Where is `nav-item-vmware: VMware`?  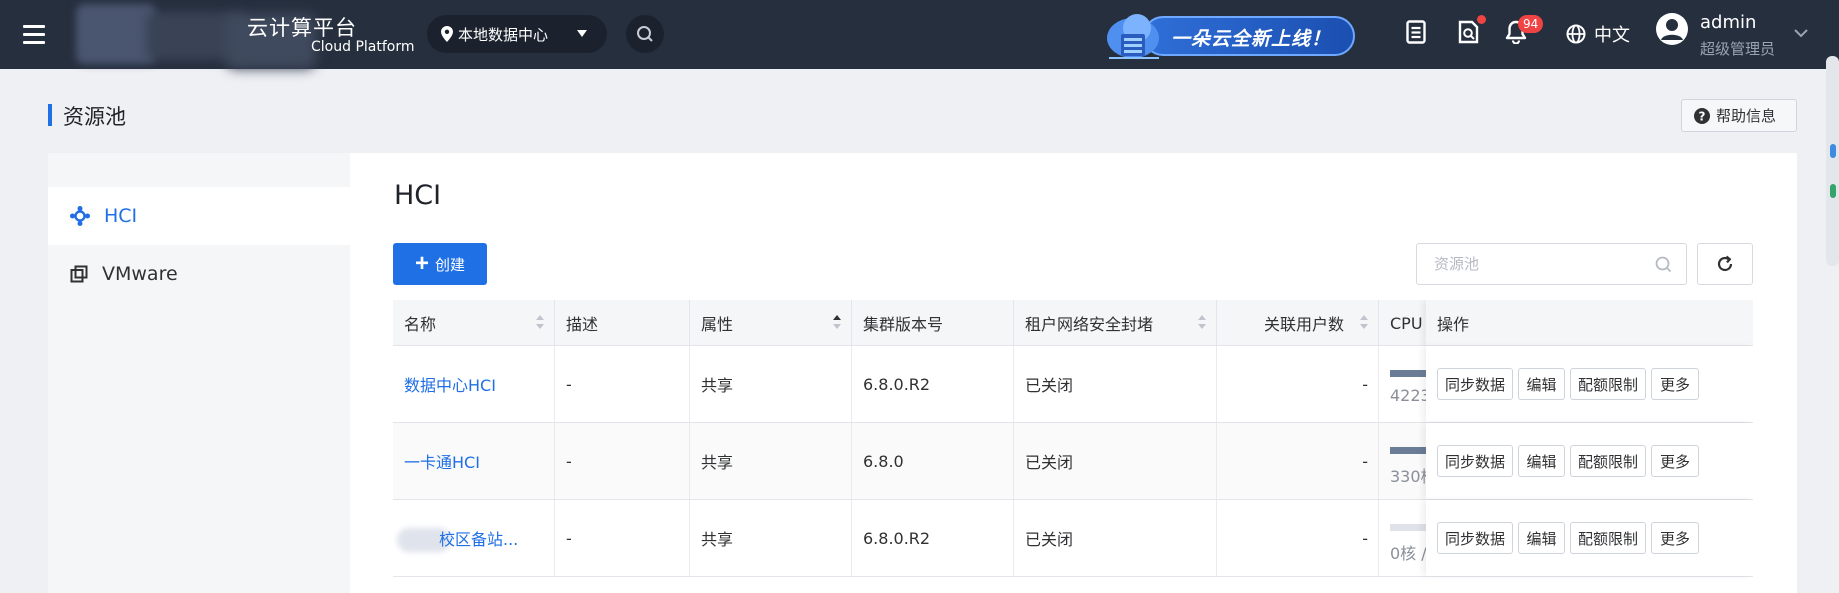 nav-item-vmware: VMware is located at coordinates (199, 274).